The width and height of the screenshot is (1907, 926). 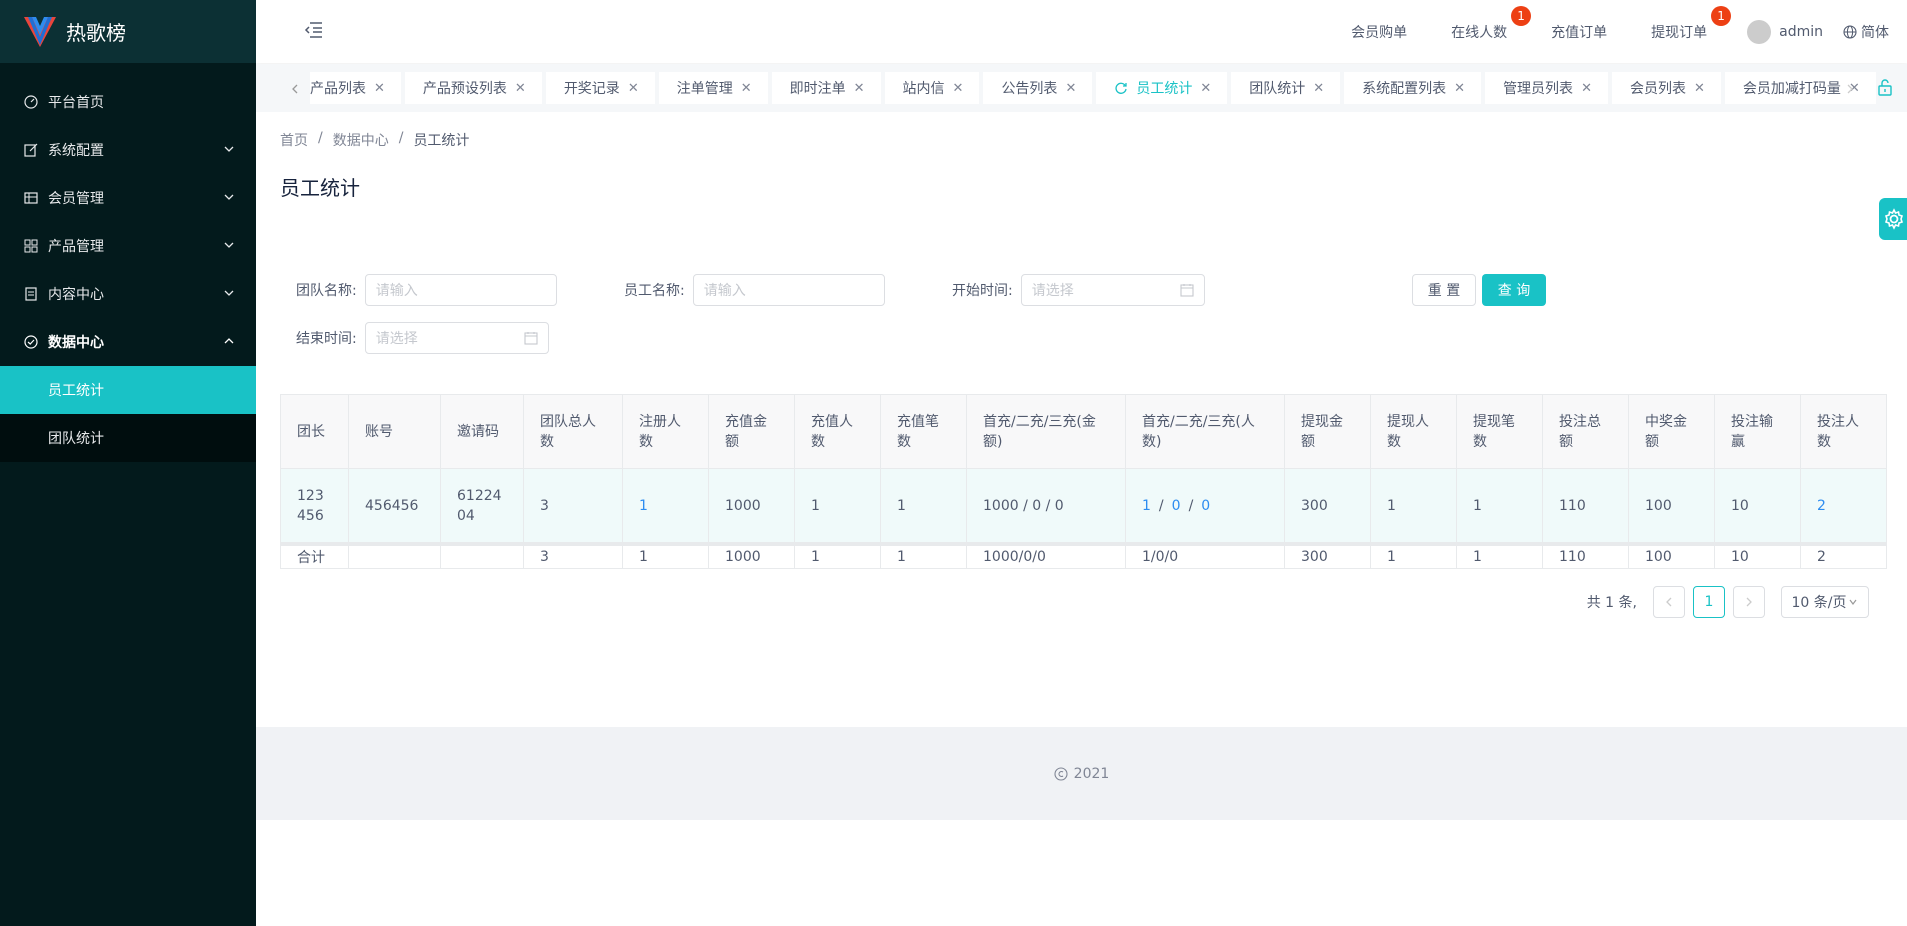 What do you see at coordinates (1666, 88) in the screenshot?
I see `tab-member-list: 会员列表 ✕` at bounding box center [1666, 88].